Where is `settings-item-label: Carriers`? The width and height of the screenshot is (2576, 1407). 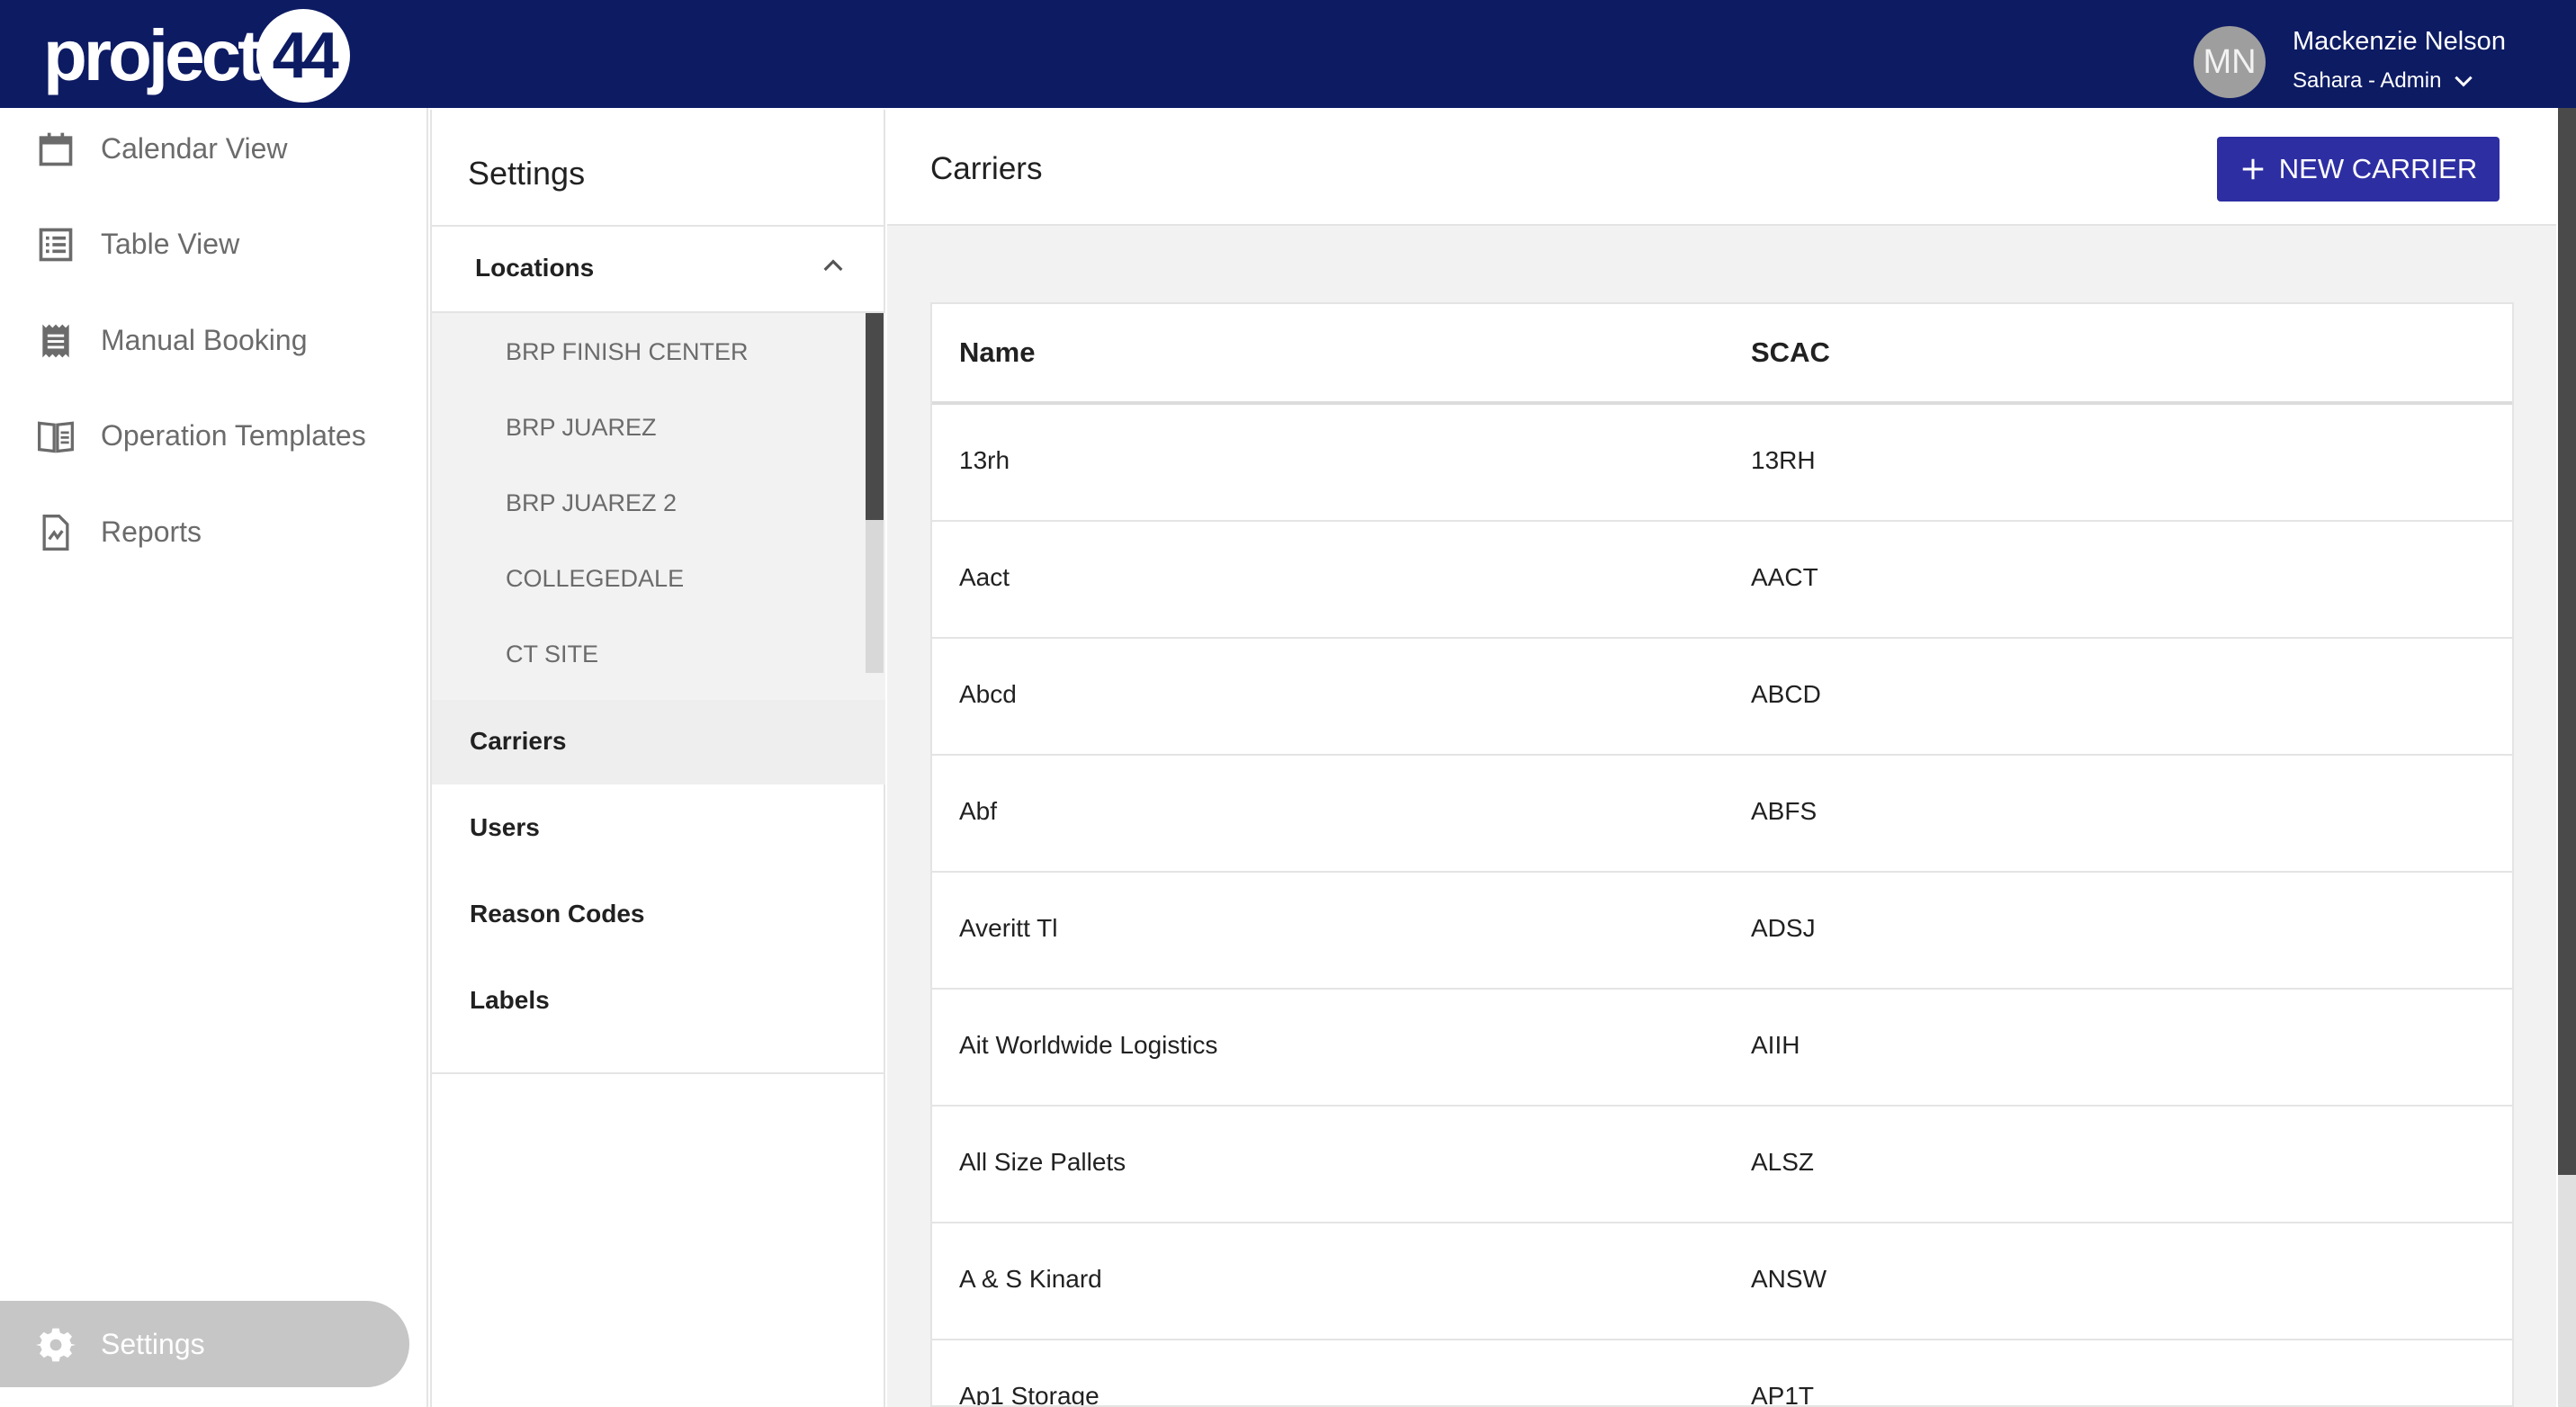
settings-item-label: Carriers is located at coordinates (519, 741).